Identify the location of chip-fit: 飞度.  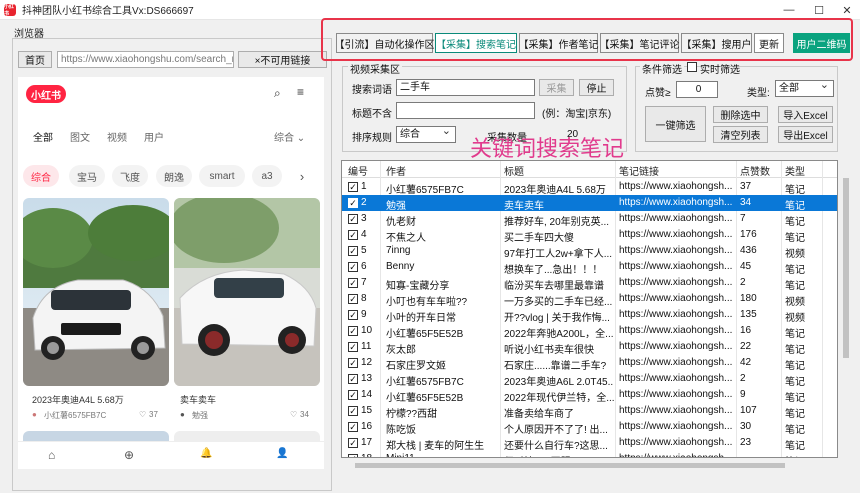
(130, 176).